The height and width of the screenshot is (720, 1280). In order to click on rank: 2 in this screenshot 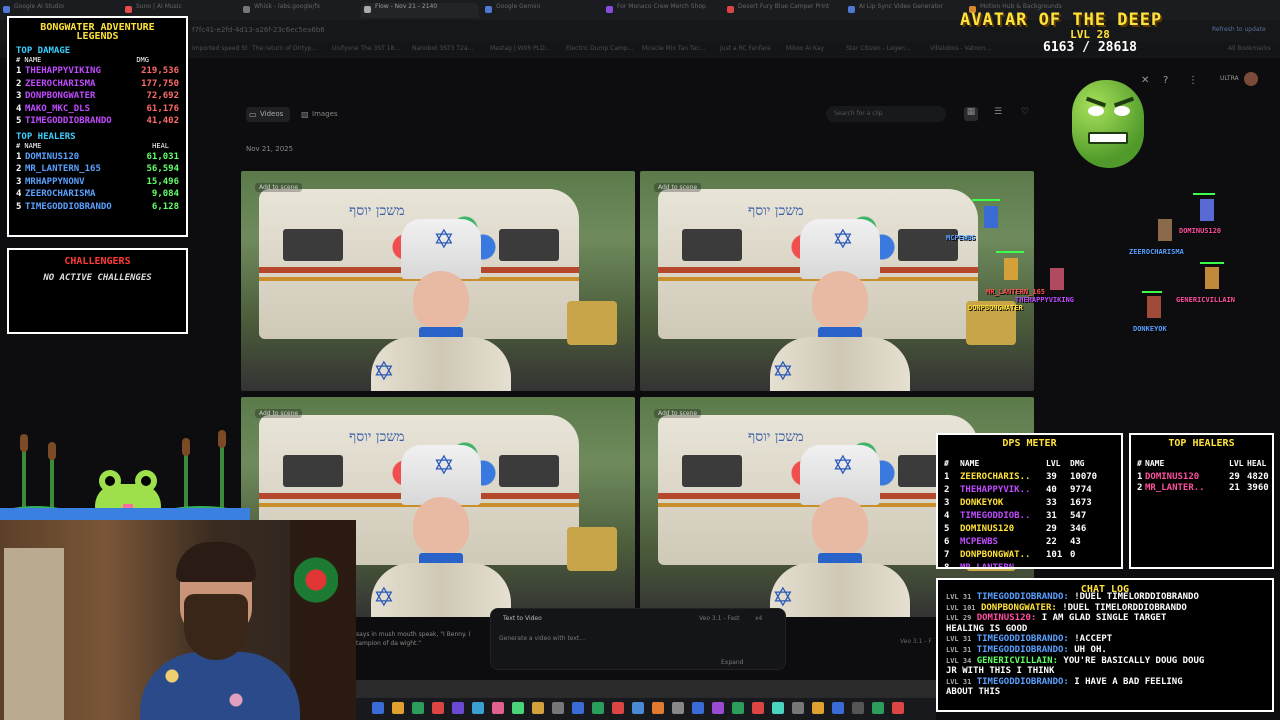, I will do `click(19, 83)`.